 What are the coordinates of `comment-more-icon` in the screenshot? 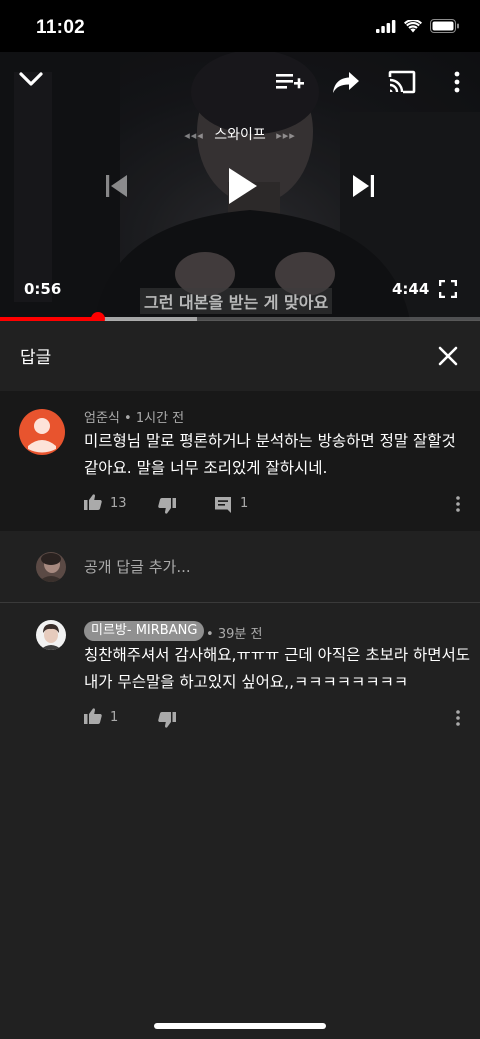 It's located at (458, 504).